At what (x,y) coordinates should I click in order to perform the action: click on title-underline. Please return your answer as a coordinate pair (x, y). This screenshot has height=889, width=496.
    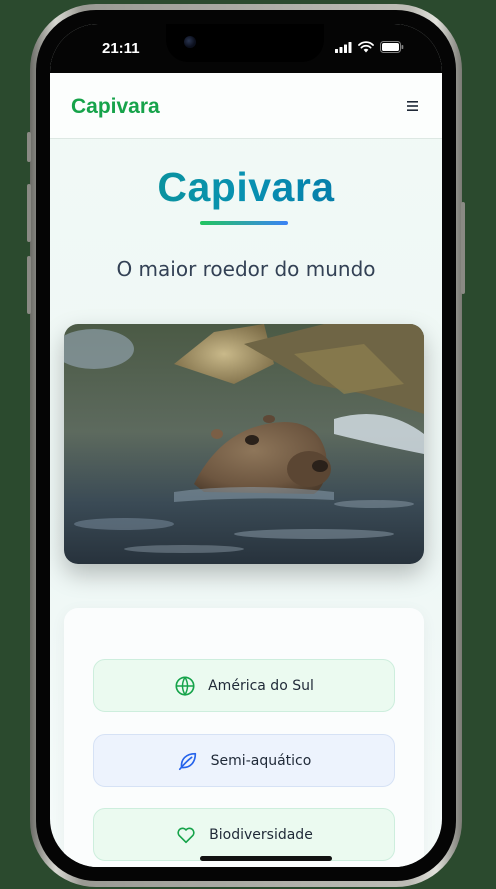
    Looking at the image, I should click on (244, 223).